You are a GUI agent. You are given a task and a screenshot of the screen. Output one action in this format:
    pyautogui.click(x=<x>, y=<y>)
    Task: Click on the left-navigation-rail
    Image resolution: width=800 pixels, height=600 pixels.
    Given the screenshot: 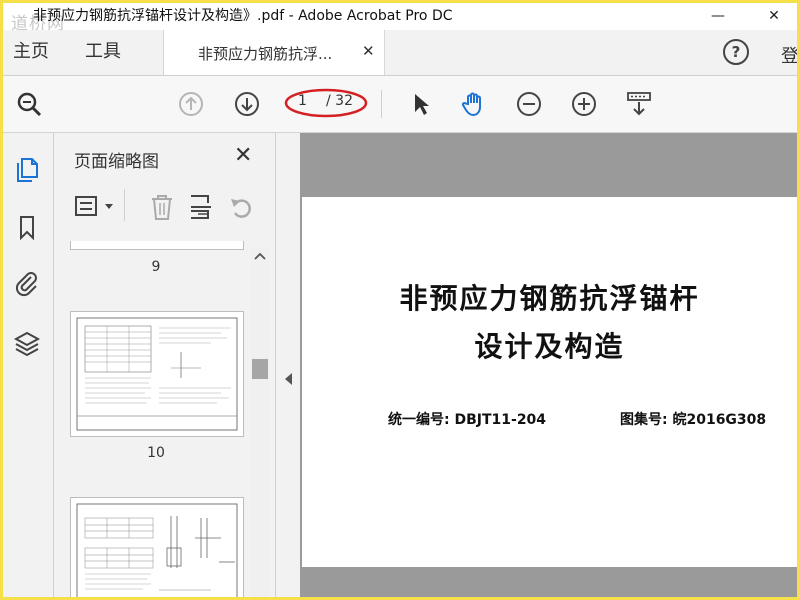 What is the action you would take?
    pyautogui.click(x=28, y=365)
    